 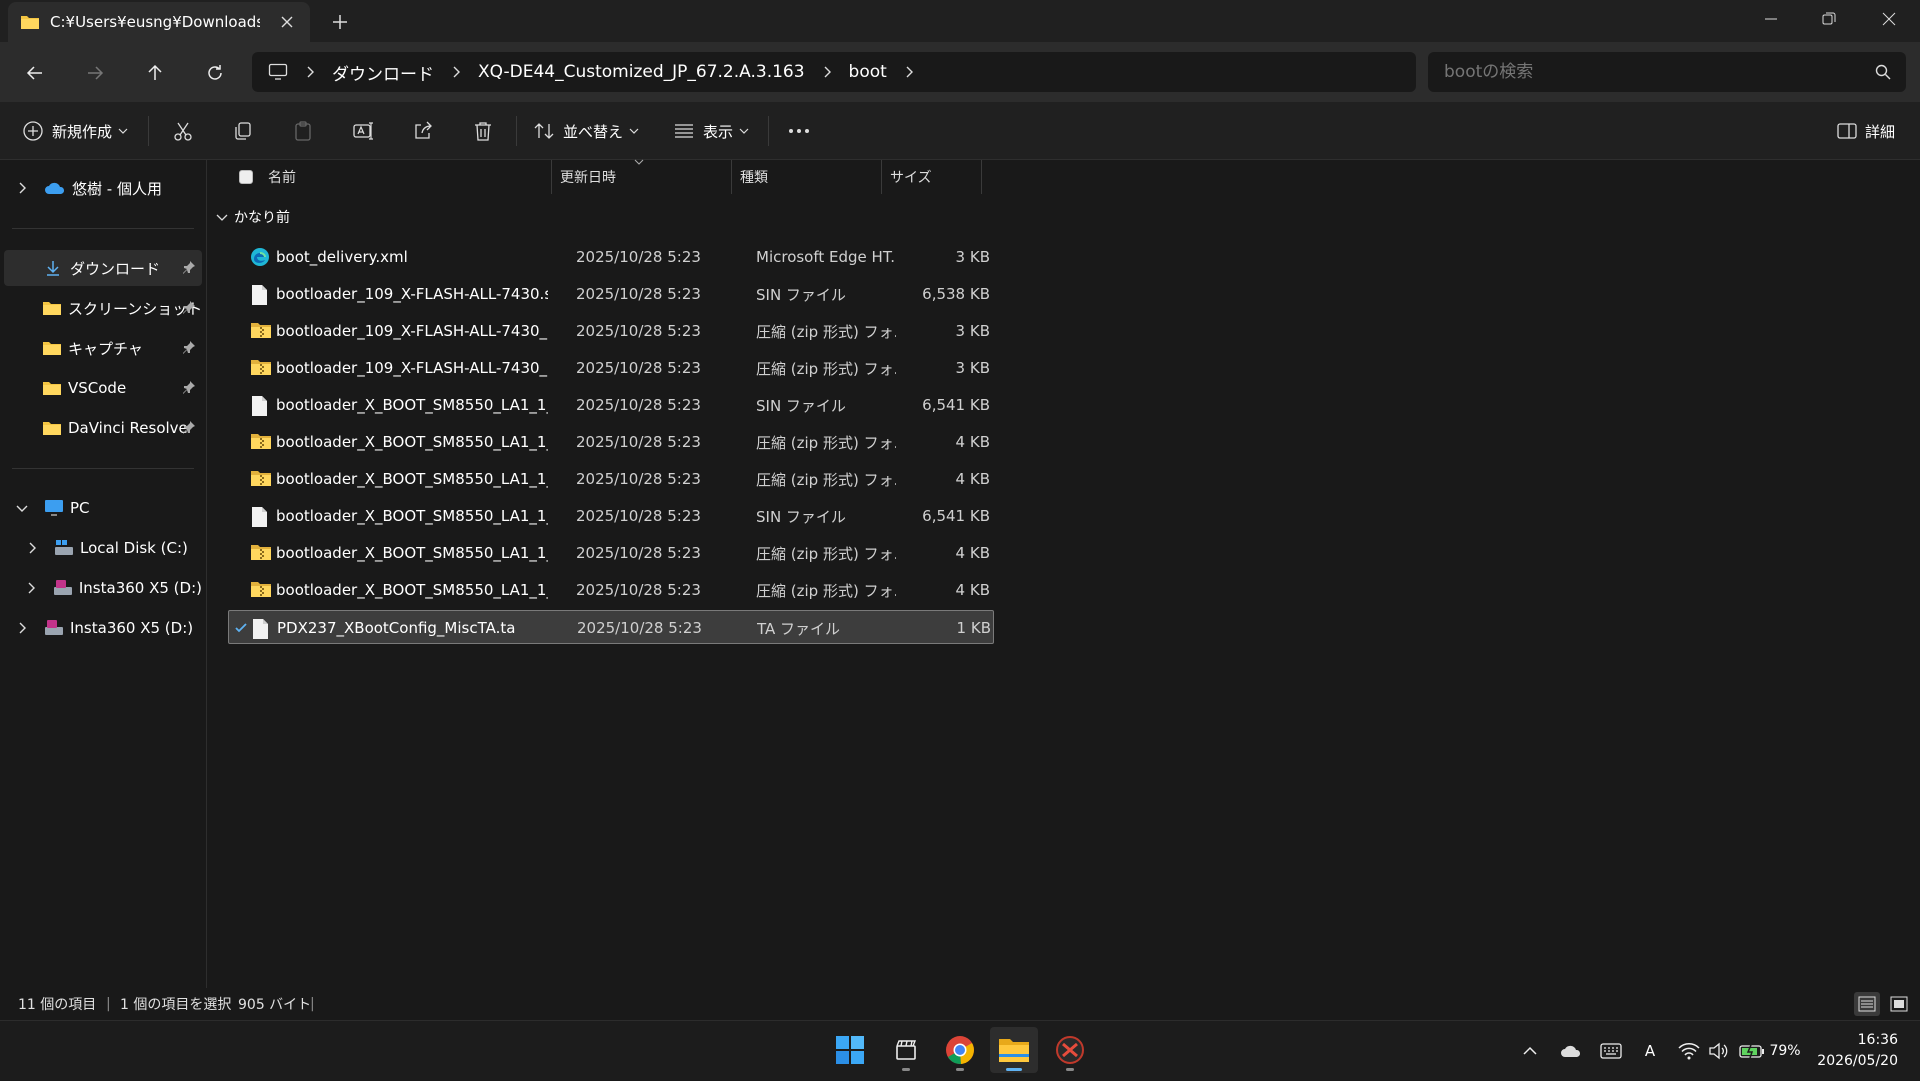 What do you see at coordinates (413, 628) in the screenshot?
I see `file-name: PDX237_XBootConfig_MiscTA.ta` at bounding box center [413, 628].